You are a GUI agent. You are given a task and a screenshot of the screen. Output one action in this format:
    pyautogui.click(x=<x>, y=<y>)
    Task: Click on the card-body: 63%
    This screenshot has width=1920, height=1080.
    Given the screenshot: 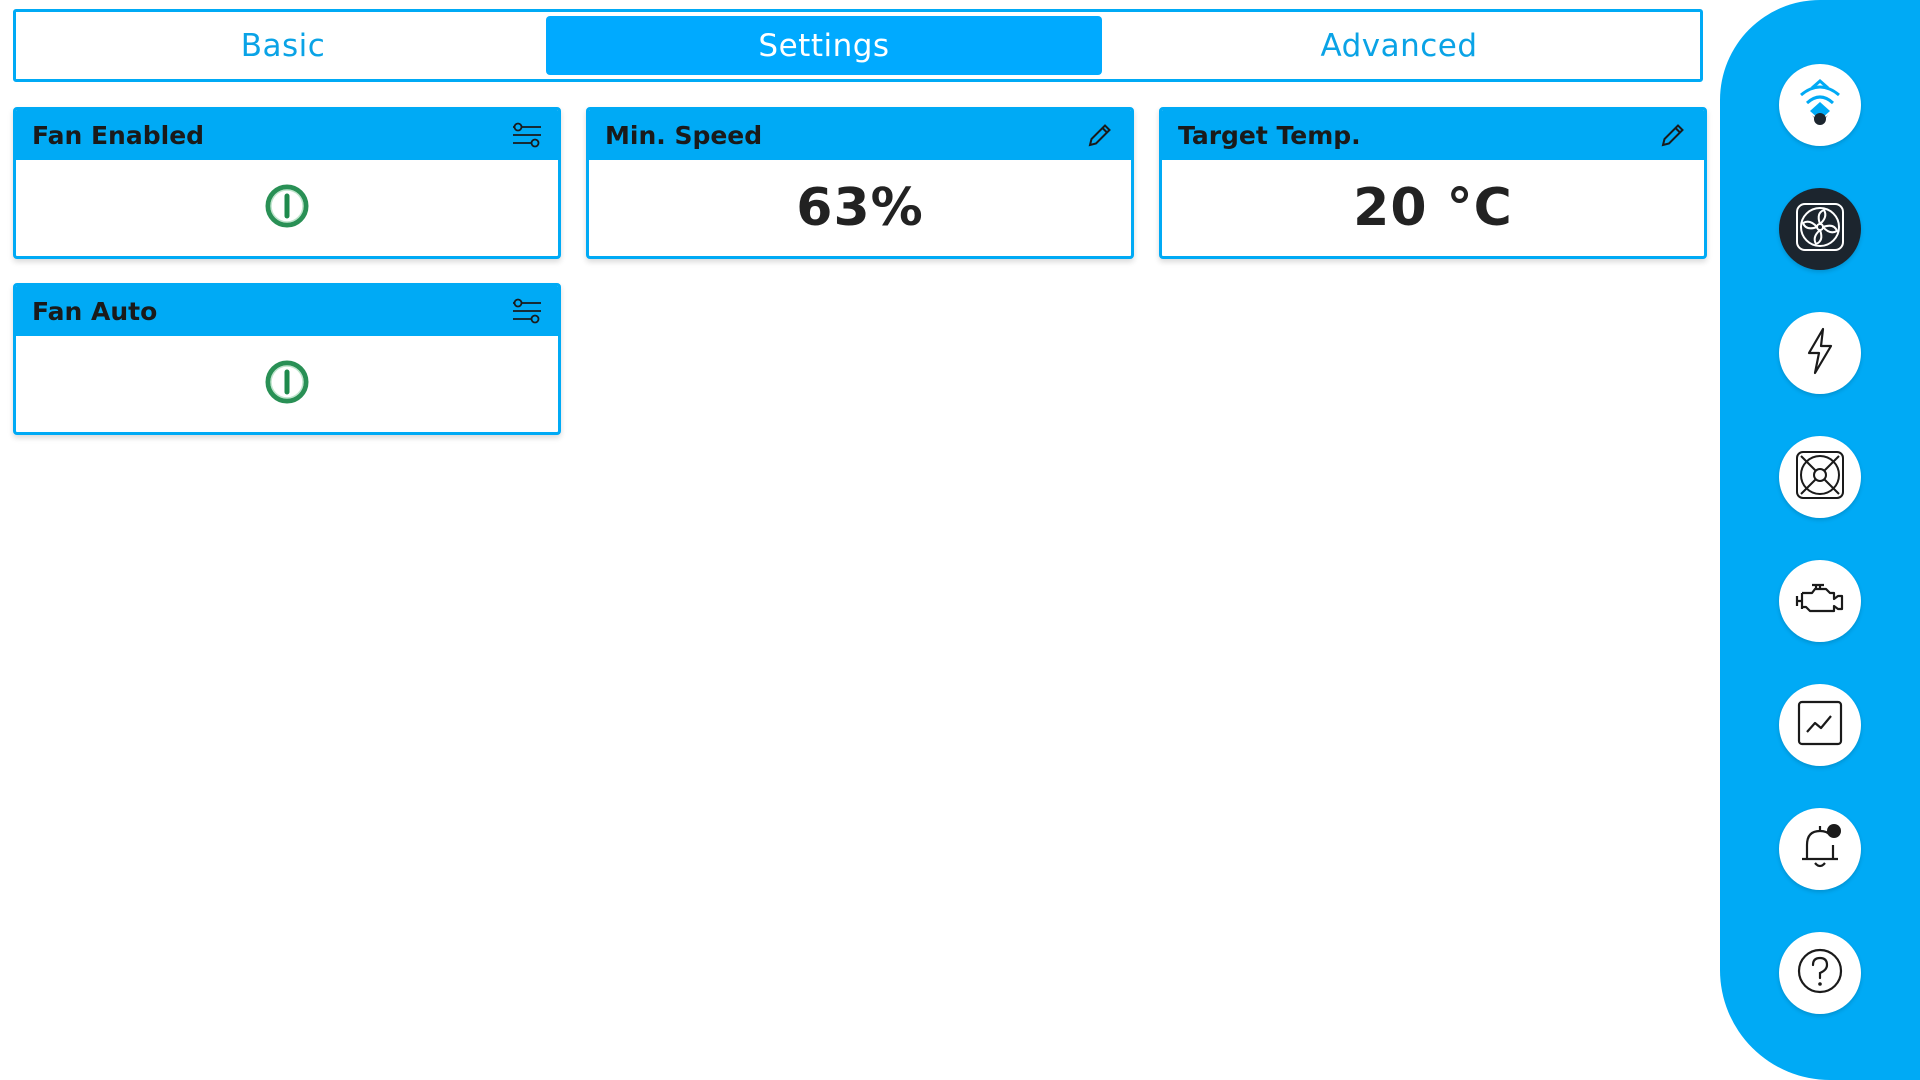 What is the action you would take?
    pyautogui.click(x=860, y=208)
    